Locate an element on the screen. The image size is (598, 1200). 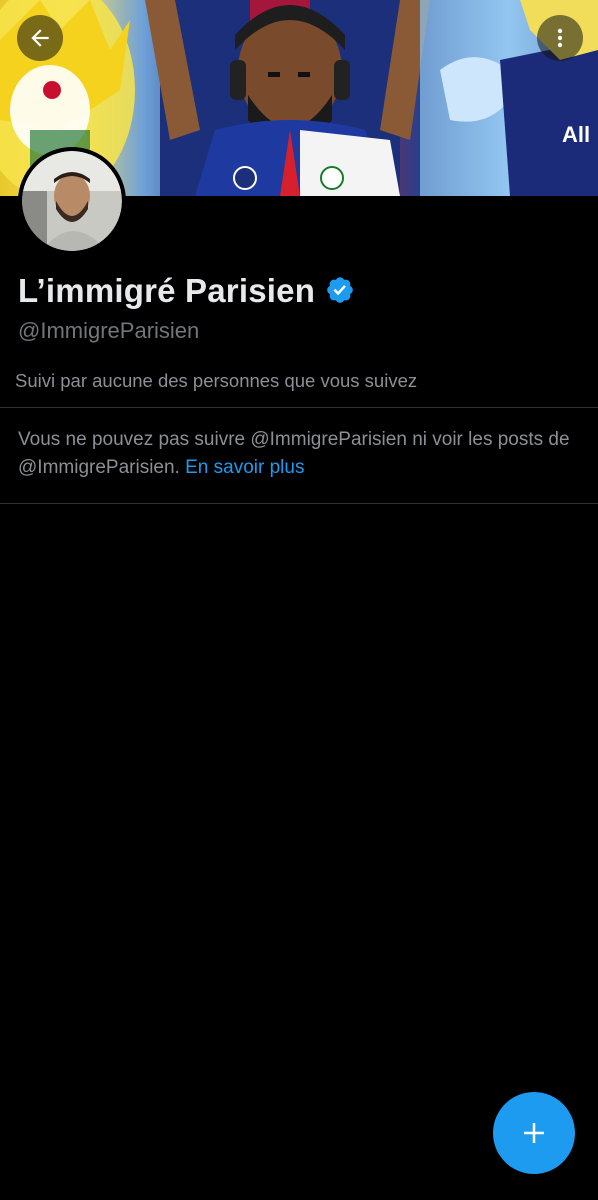
name-row: L’immigré Parisien is located at coordinates (186, 291).